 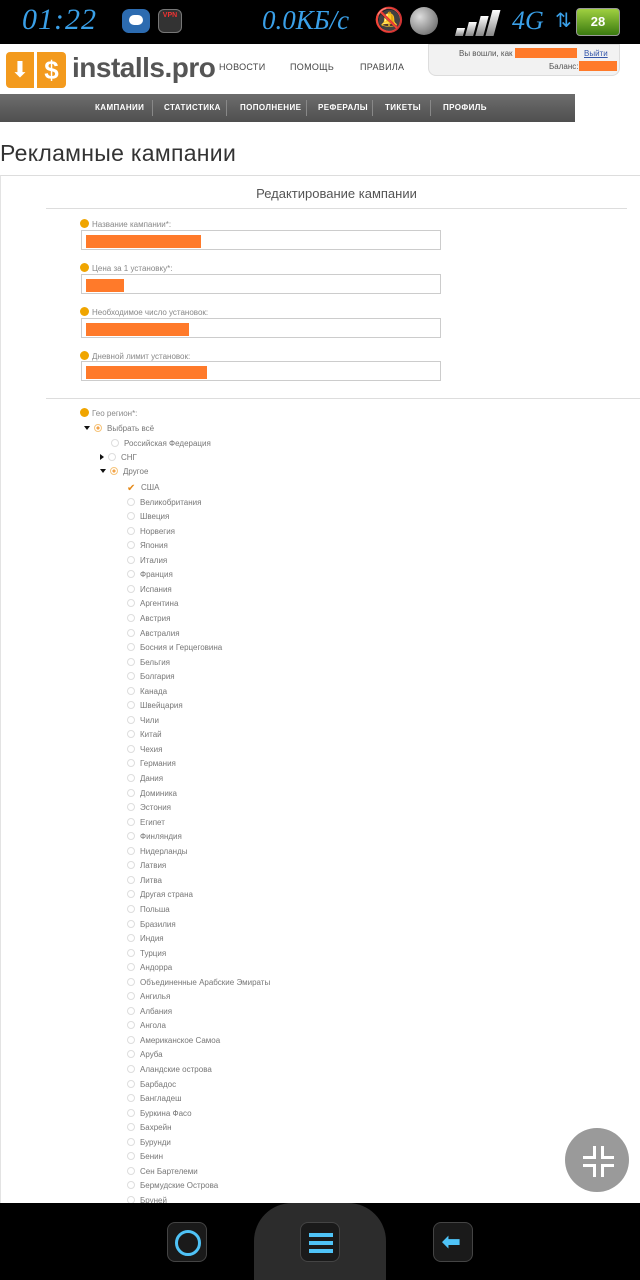 I want to click on main-nav-profile: ПРОФИЛЬ, so click(x=465, y=107).